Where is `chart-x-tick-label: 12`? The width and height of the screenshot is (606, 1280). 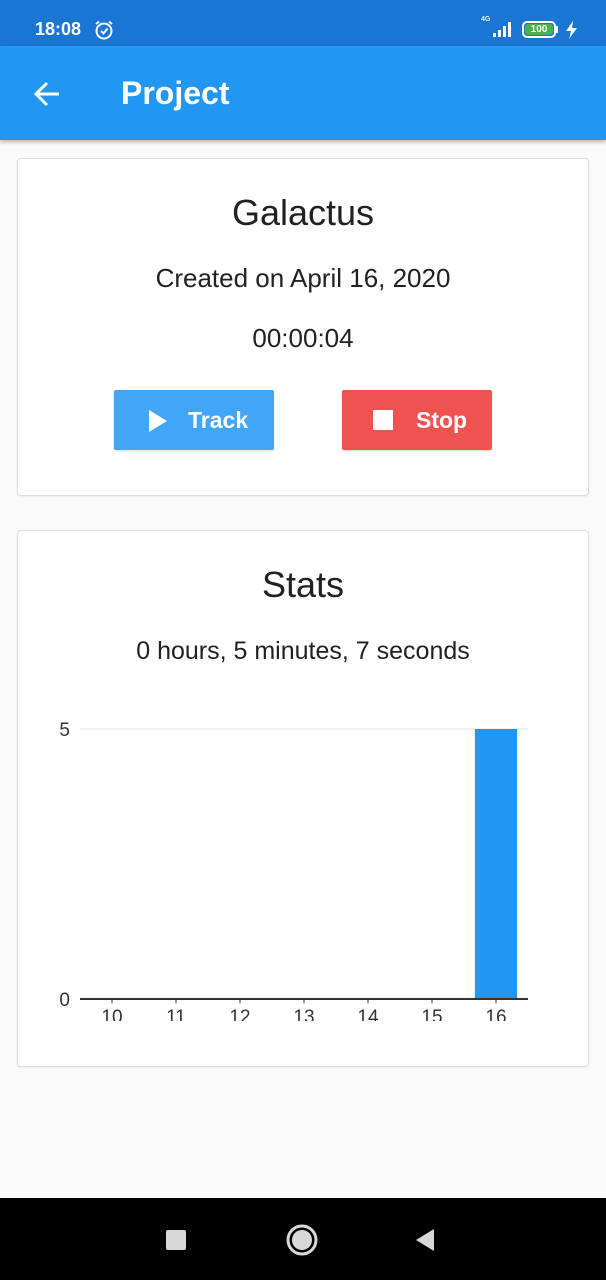 chart-x-tick-label: 12 is located at coordinates (239, 1014).